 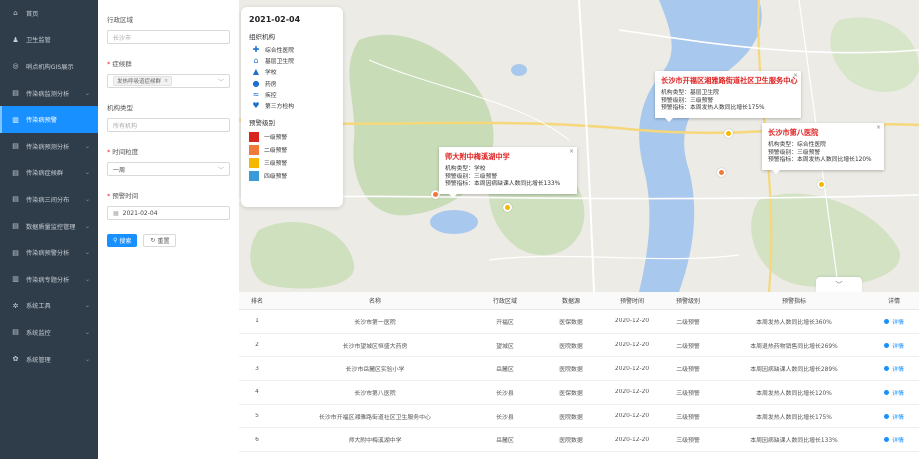 I want to click on legend-level-item: 三级预警, so click(x=292, y=162).